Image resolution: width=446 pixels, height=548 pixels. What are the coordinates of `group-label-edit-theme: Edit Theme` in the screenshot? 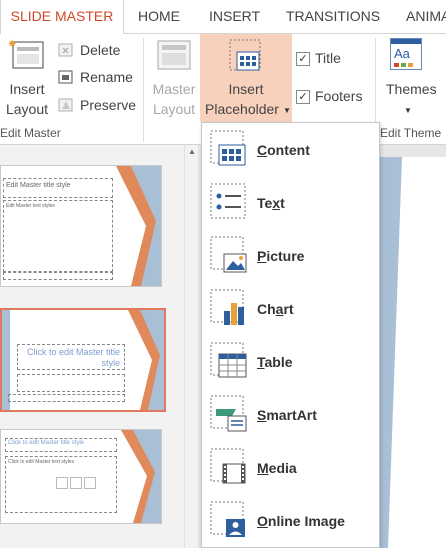 It's located at (411, 133).